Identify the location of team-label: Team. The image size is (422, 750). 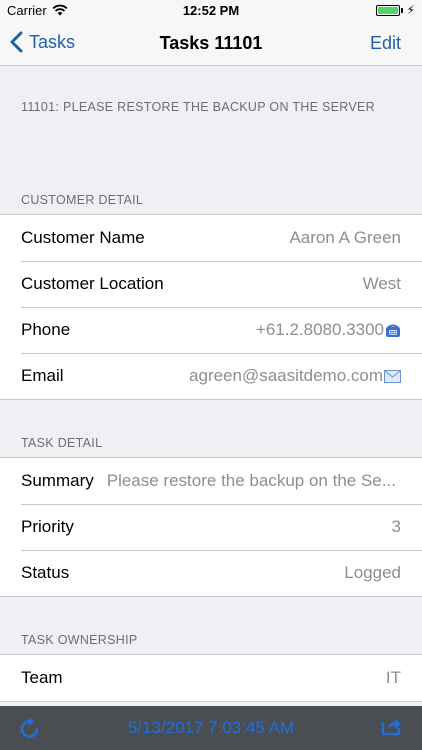
(42, 677).